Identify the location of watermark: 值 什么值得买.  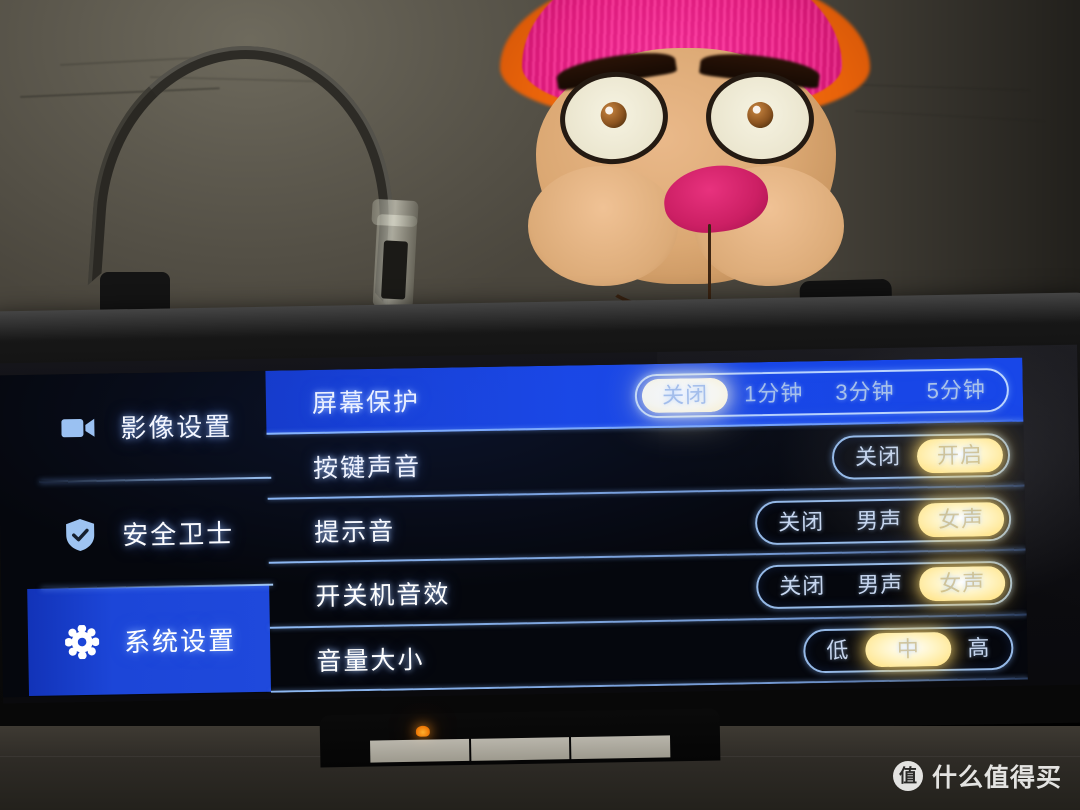
(977, 776).